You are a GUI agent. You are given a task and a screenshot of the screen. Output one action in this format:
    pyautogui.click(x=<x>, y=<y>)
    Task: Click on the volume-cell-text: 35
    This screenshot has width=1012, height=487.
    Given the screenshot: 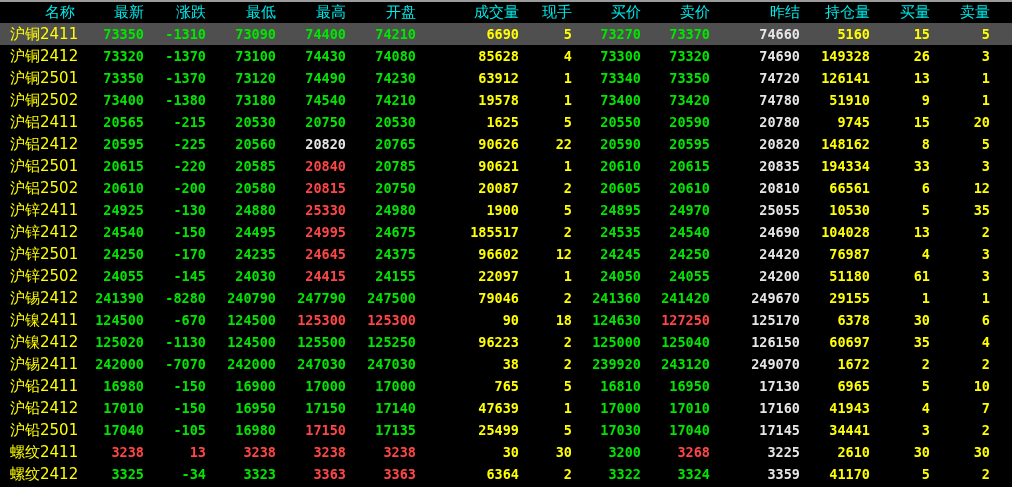 What is the action you would take?
    pyautogui.click(x=981, y=210)
    